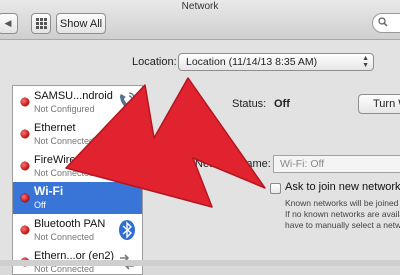  What do you see at coordinates (342, 214) in the screenshot?
I see `help-text-line: If no known networks are availa` at bounding box center [342, 214].